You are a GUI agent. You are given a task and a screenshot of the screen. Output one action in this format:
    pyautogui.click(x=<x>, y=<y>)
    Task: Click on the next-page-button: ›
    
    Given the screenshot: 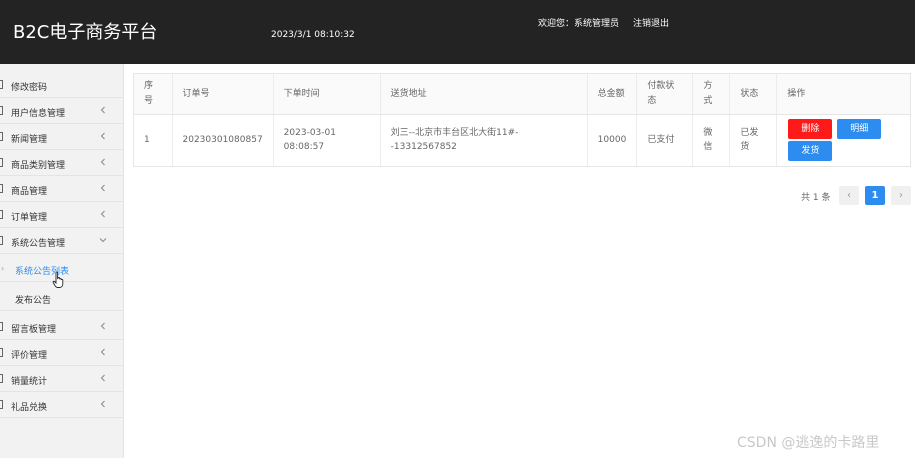 What is the action you would take?
    pyautogui.click(x=901, y=195)
    